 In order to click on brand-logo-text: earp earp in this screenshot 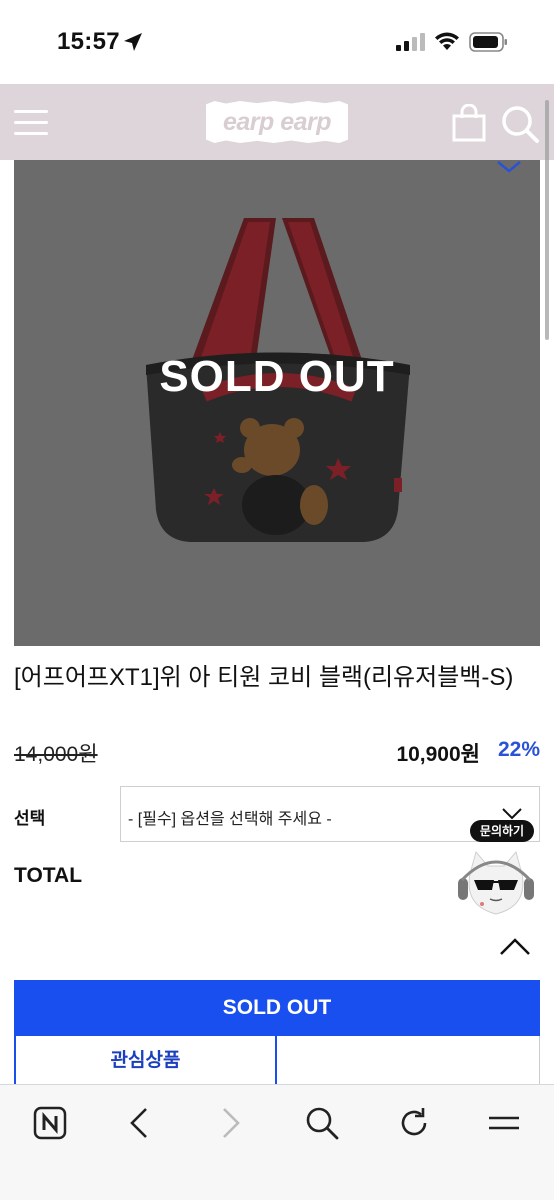, I will do `click(277, 122)`.